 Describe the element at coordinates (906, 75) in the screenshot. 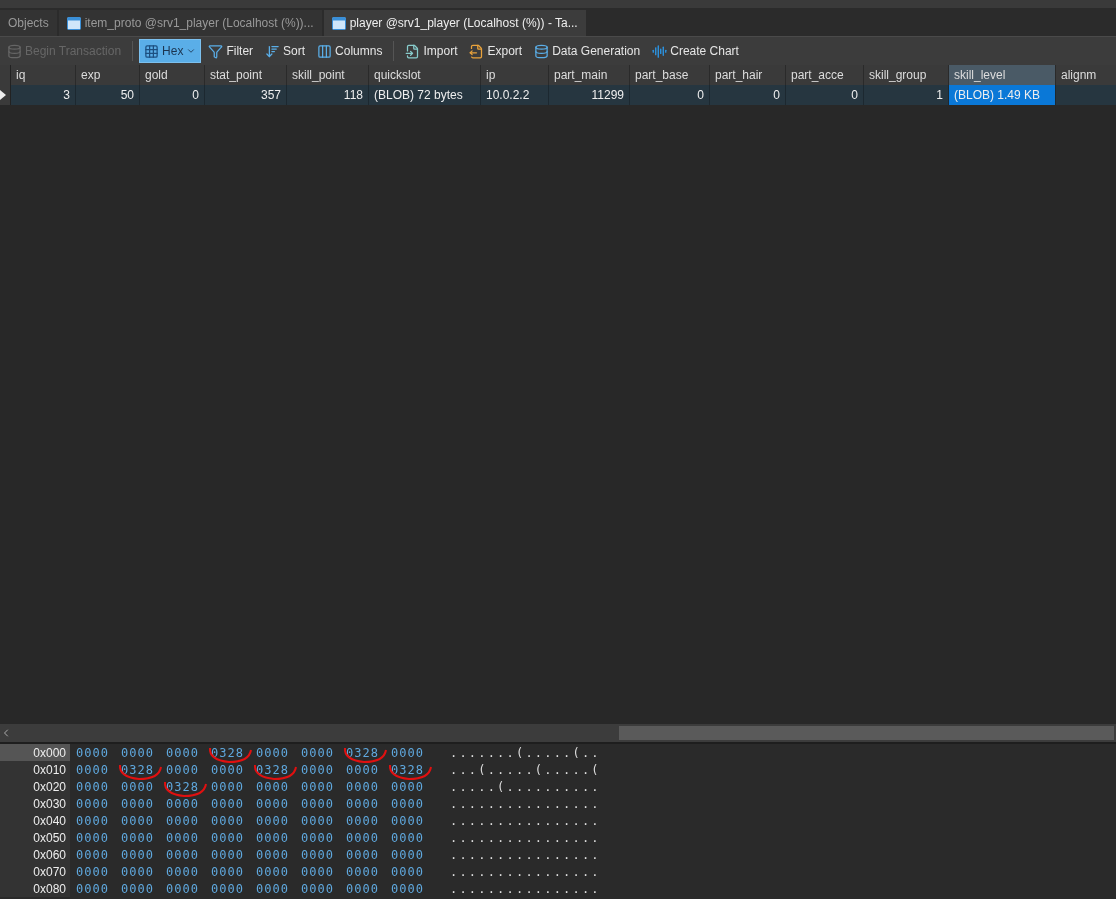

I see `column-header: skill_group` at that location.